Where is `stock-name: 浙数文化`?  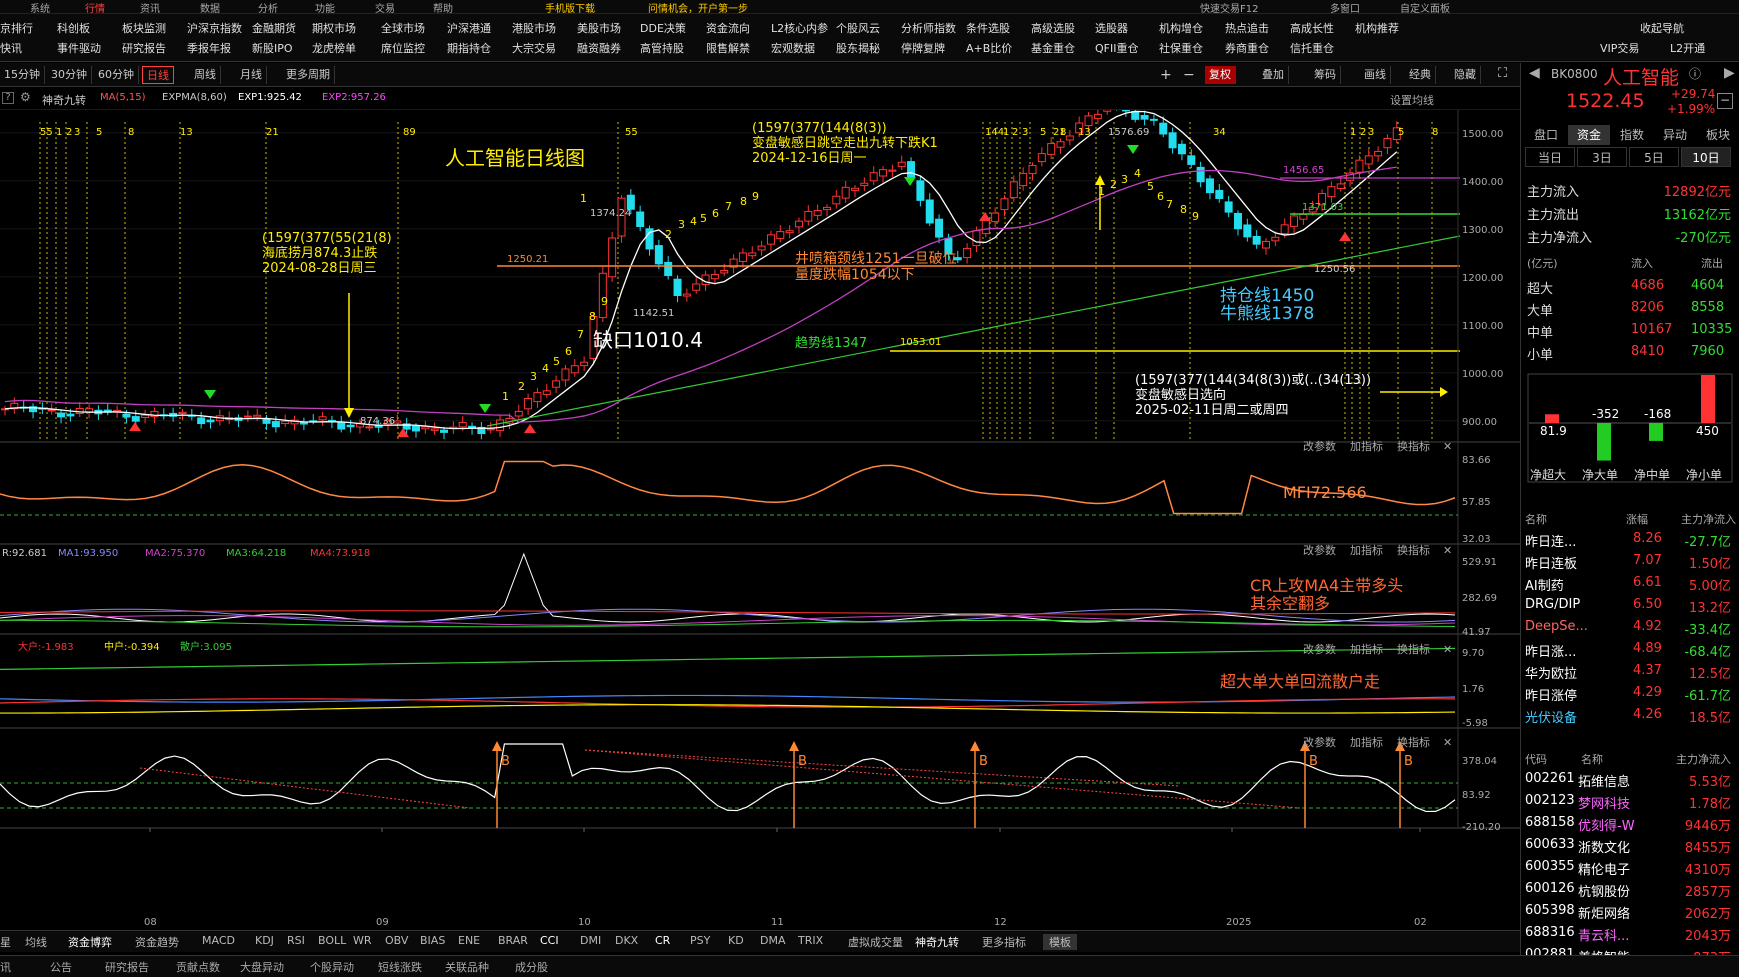
stock-name: 浙数文化 is located at coordinates (1604, 846).